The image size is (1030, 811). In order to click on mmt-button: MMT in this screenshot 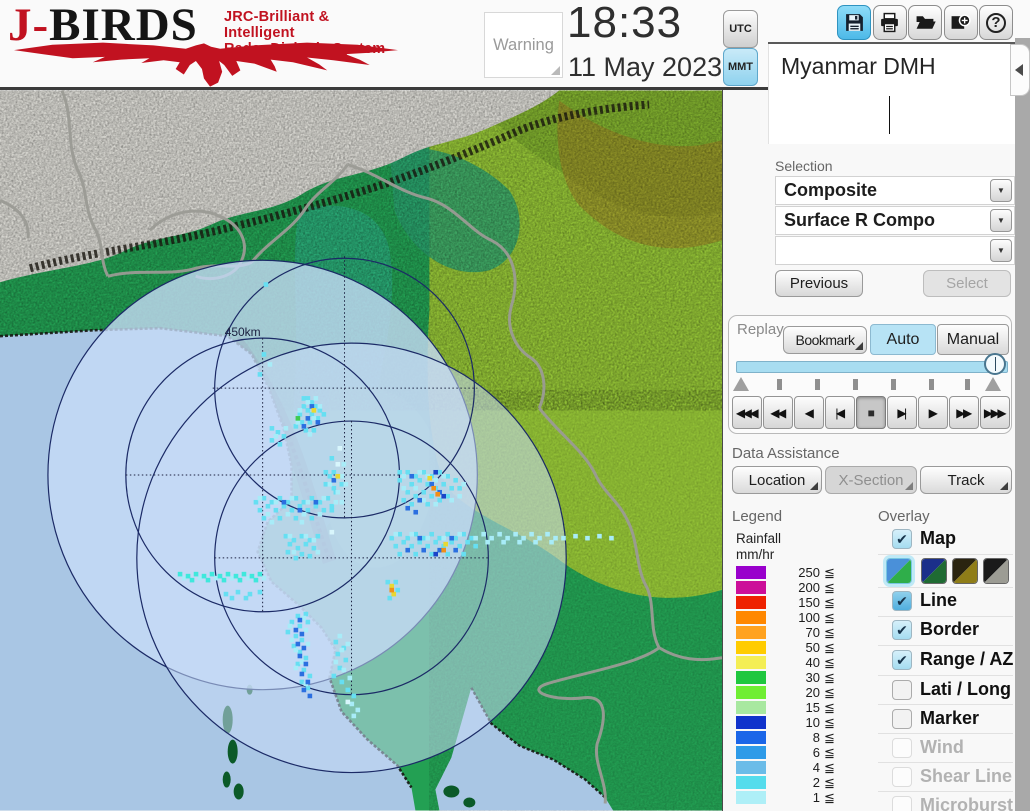, I will do `click(740, 67)`.